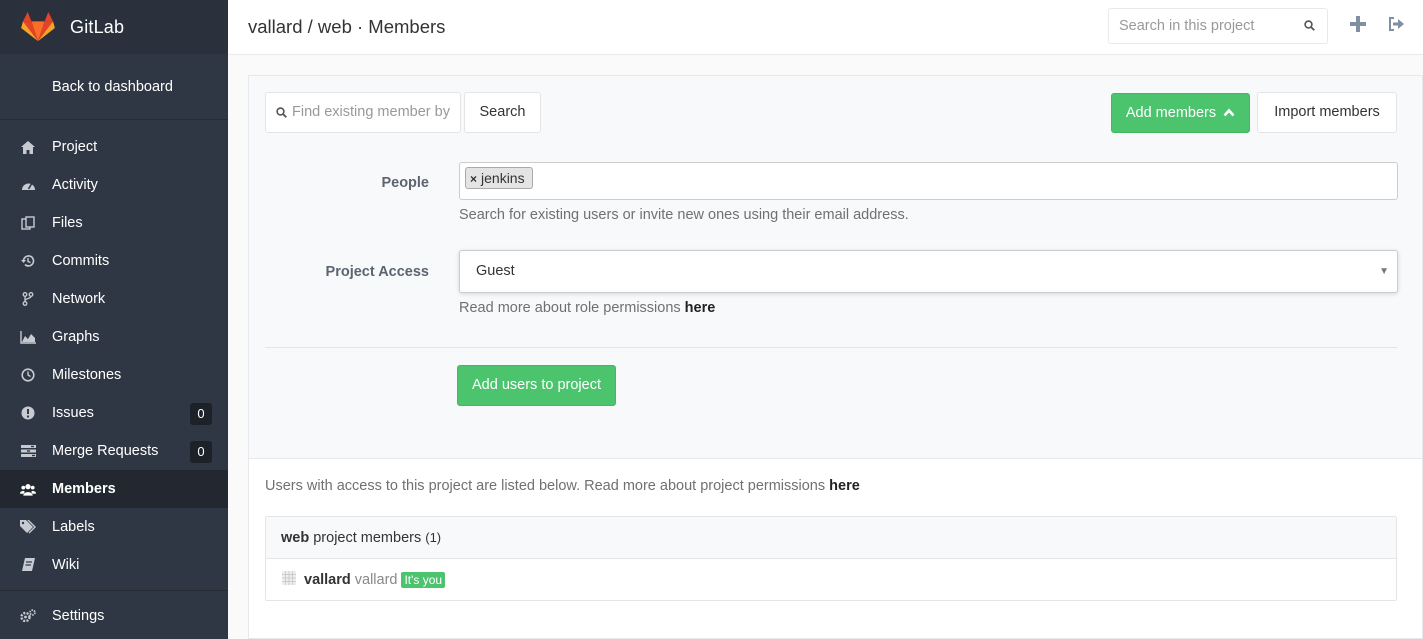  What do you see at coordinates (28, 616) in the screenshot?
I see `cogs-icon` at bounding box center [28, 616].